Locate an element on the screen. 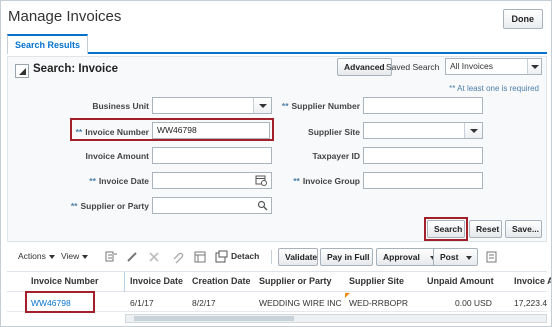 The width and height of the screenshot is (552, 327). invoice-group-field is located at coordinates (423, 180).